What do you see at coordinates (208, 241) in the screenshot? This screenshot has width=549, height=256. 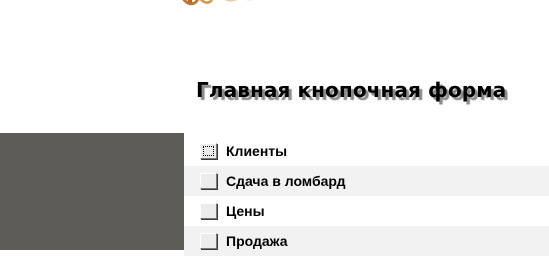 I see `sale-button` at bounding box center [208, 241].